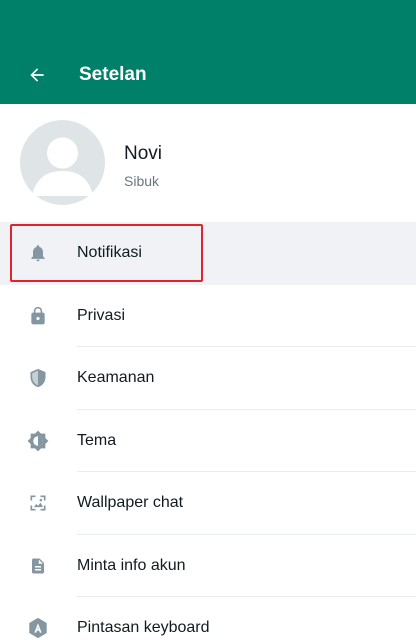  What do you see at coordinates (208, 618) in the screenshot?
I see `menu-item-pintasan-keyboard: Pintasan keyboard` at bounding box center [208, 618].